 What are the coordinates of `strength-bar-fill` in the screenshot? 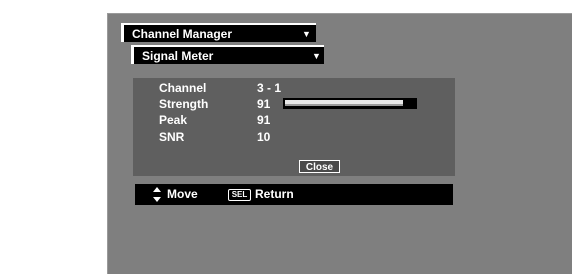 It's located at (344, 103).